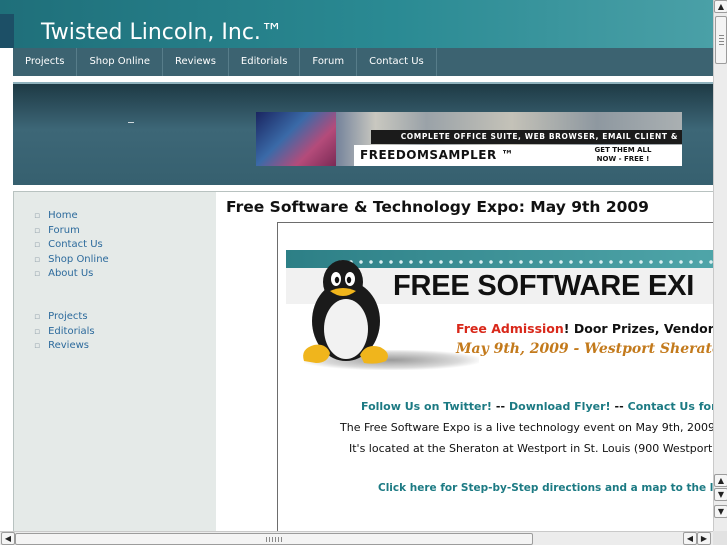 This screenshot has height=545, width=727. I want to click on contact-info-link: Contact Us for More Info, so click(671, 406).